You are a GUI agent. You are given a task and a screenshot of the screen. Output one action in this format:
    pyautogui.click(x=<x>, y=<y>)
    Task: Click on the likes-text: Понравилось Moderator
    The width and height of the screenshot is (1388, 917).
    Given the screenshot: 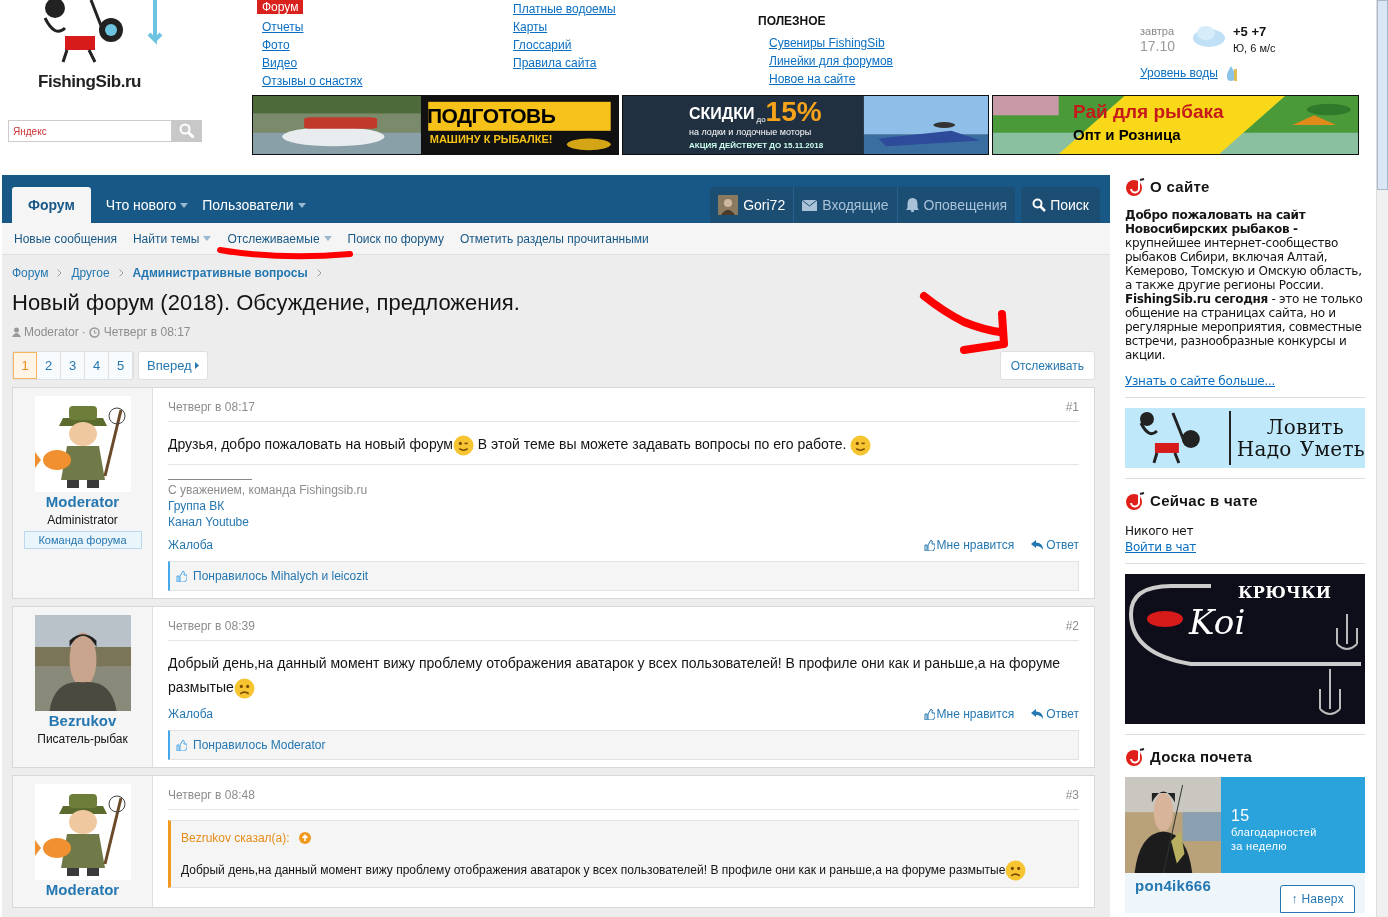 What is the action you would take?
    pyautogui.click(x=259, y=745)
    